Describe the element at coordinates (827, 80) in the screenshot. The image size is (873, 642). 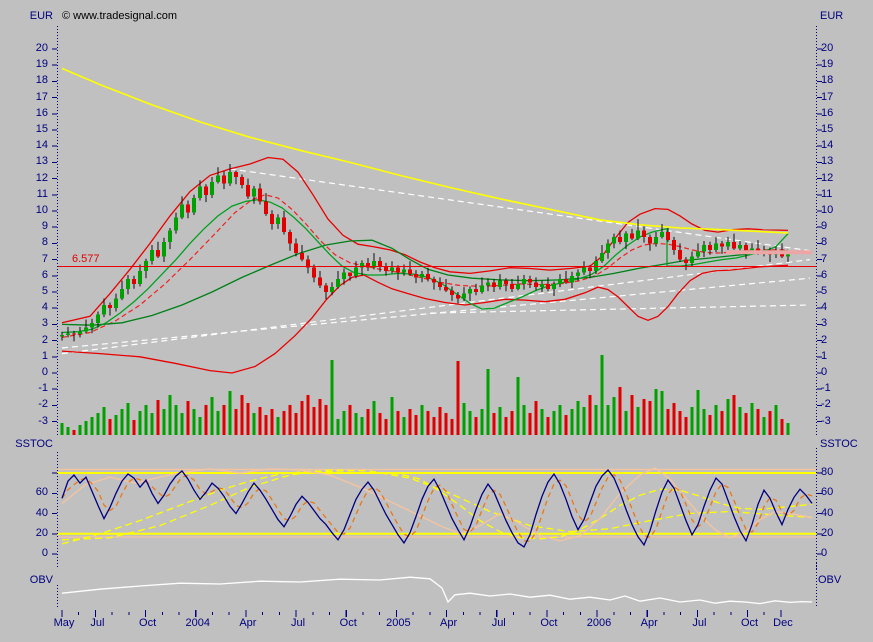
I see `price-tick-label-right: 18` at that location.